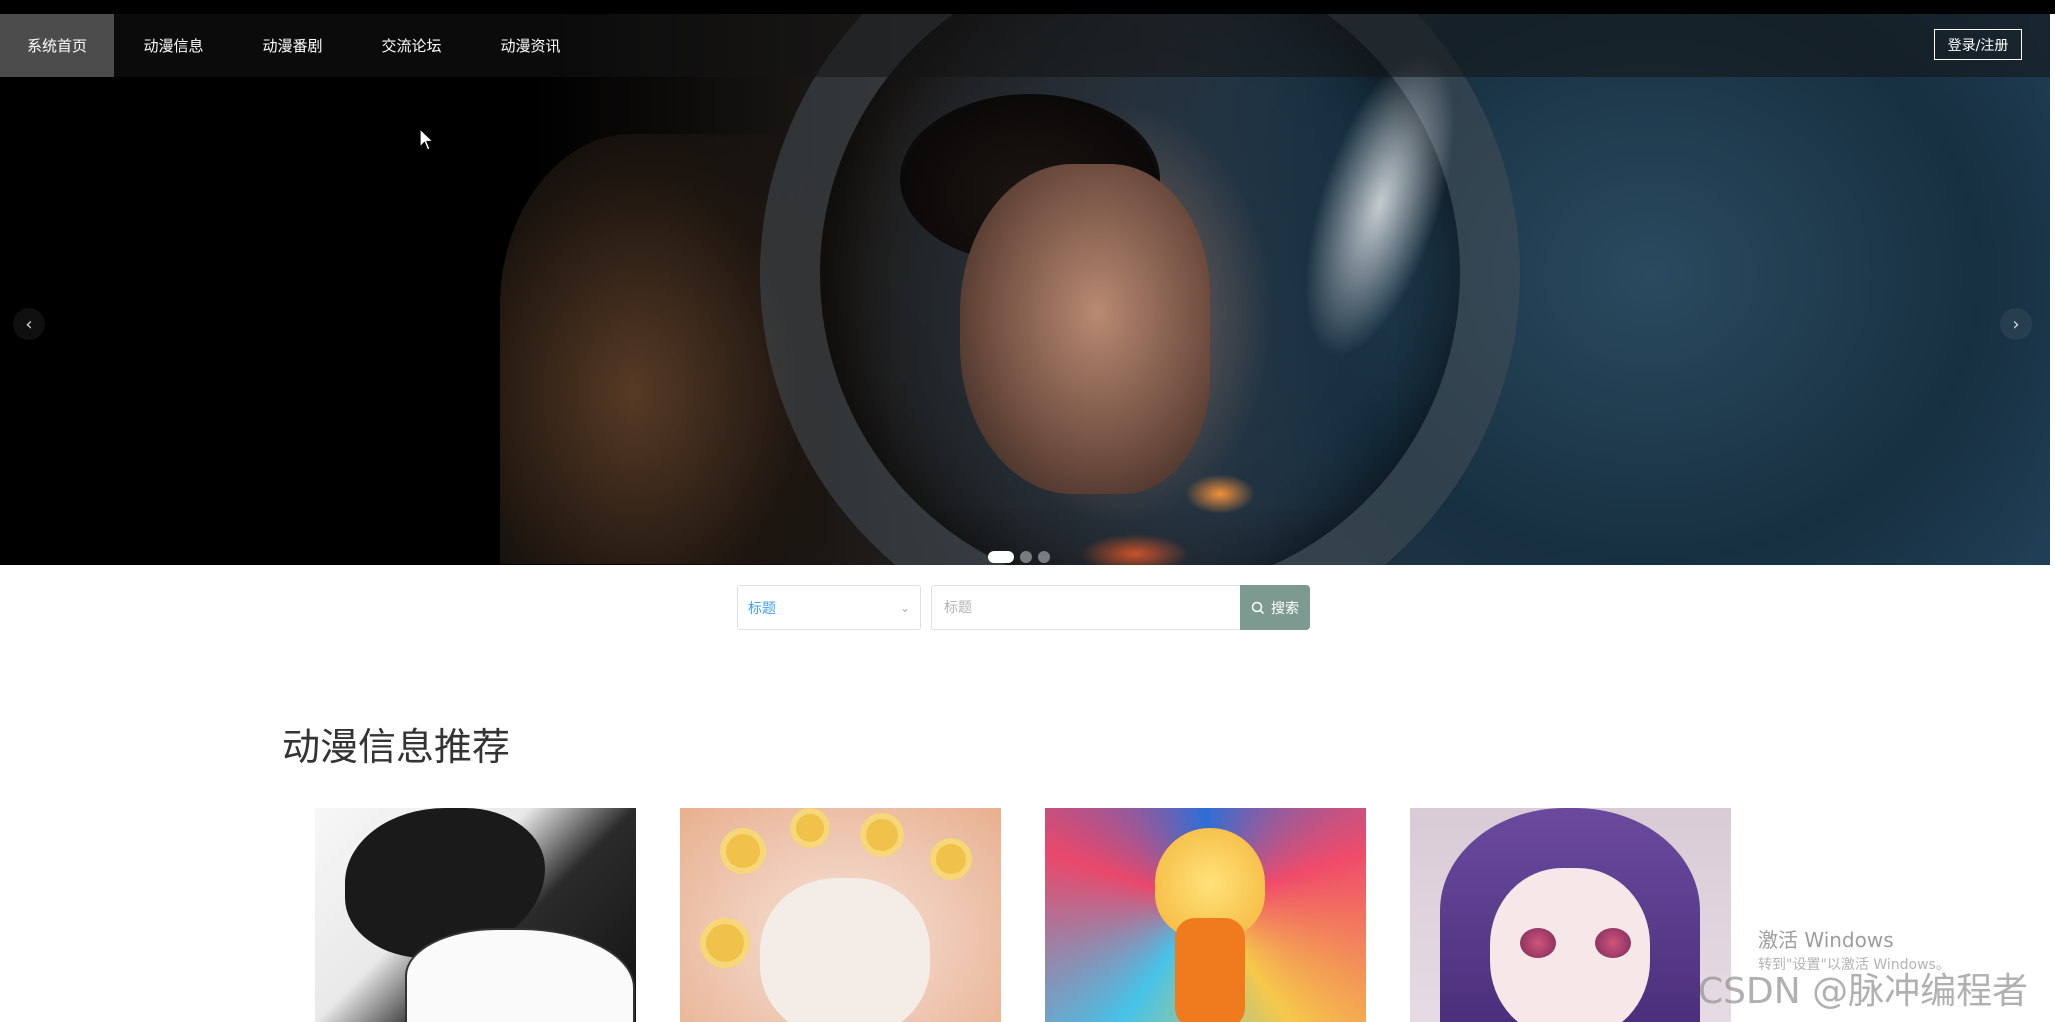 This screenshot has width=2055, height=1022. I want to click on search-field-select: 标题 ⌄, so click(829, 607).